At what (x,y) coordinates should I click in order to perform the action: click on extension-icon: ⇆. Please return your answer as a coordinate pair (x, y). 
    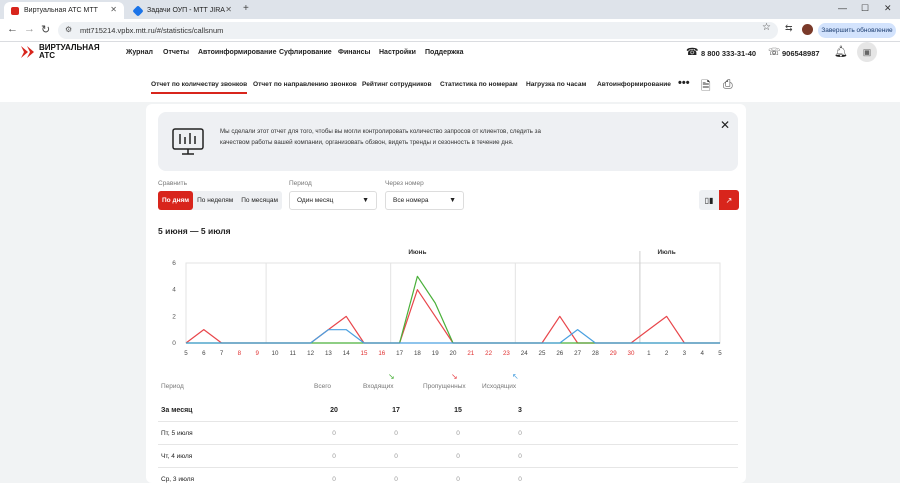
    Looking at the image, I should click on (789, 28).